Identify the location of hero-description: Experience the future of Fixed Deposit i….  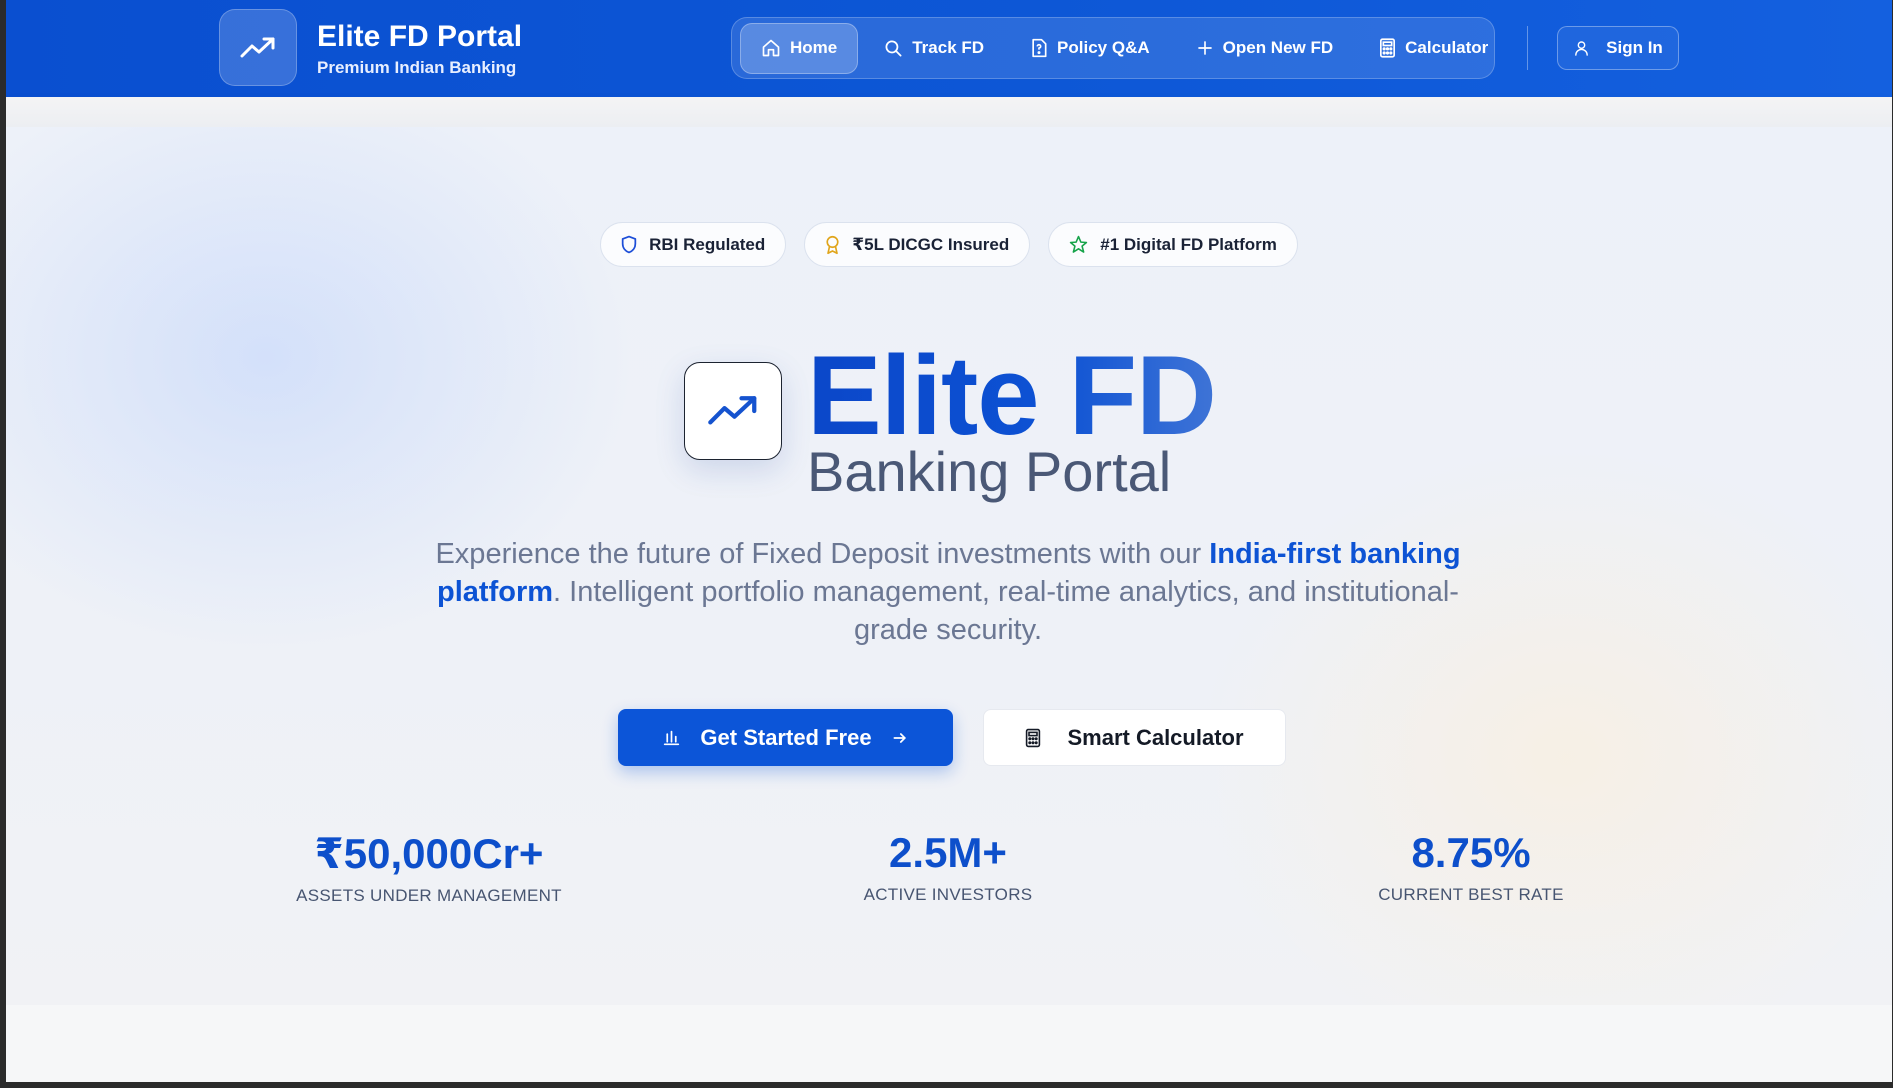
(948, 592).